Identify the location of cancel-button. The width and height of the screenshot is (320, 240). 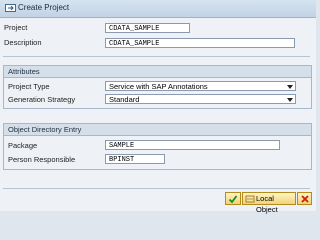
(304, 198).